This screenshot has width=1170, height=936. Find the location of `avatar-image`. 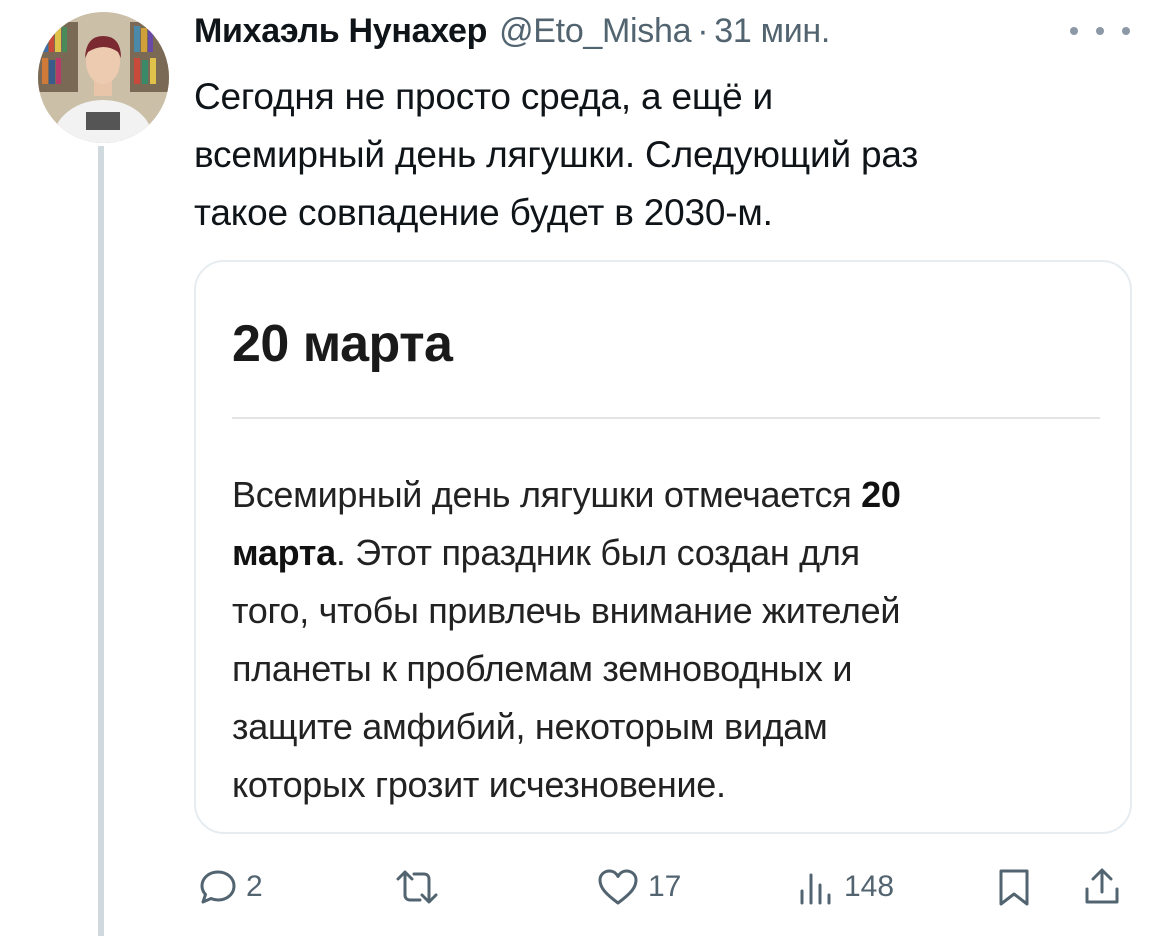

avatar-image is located at coordinates (103, 77).